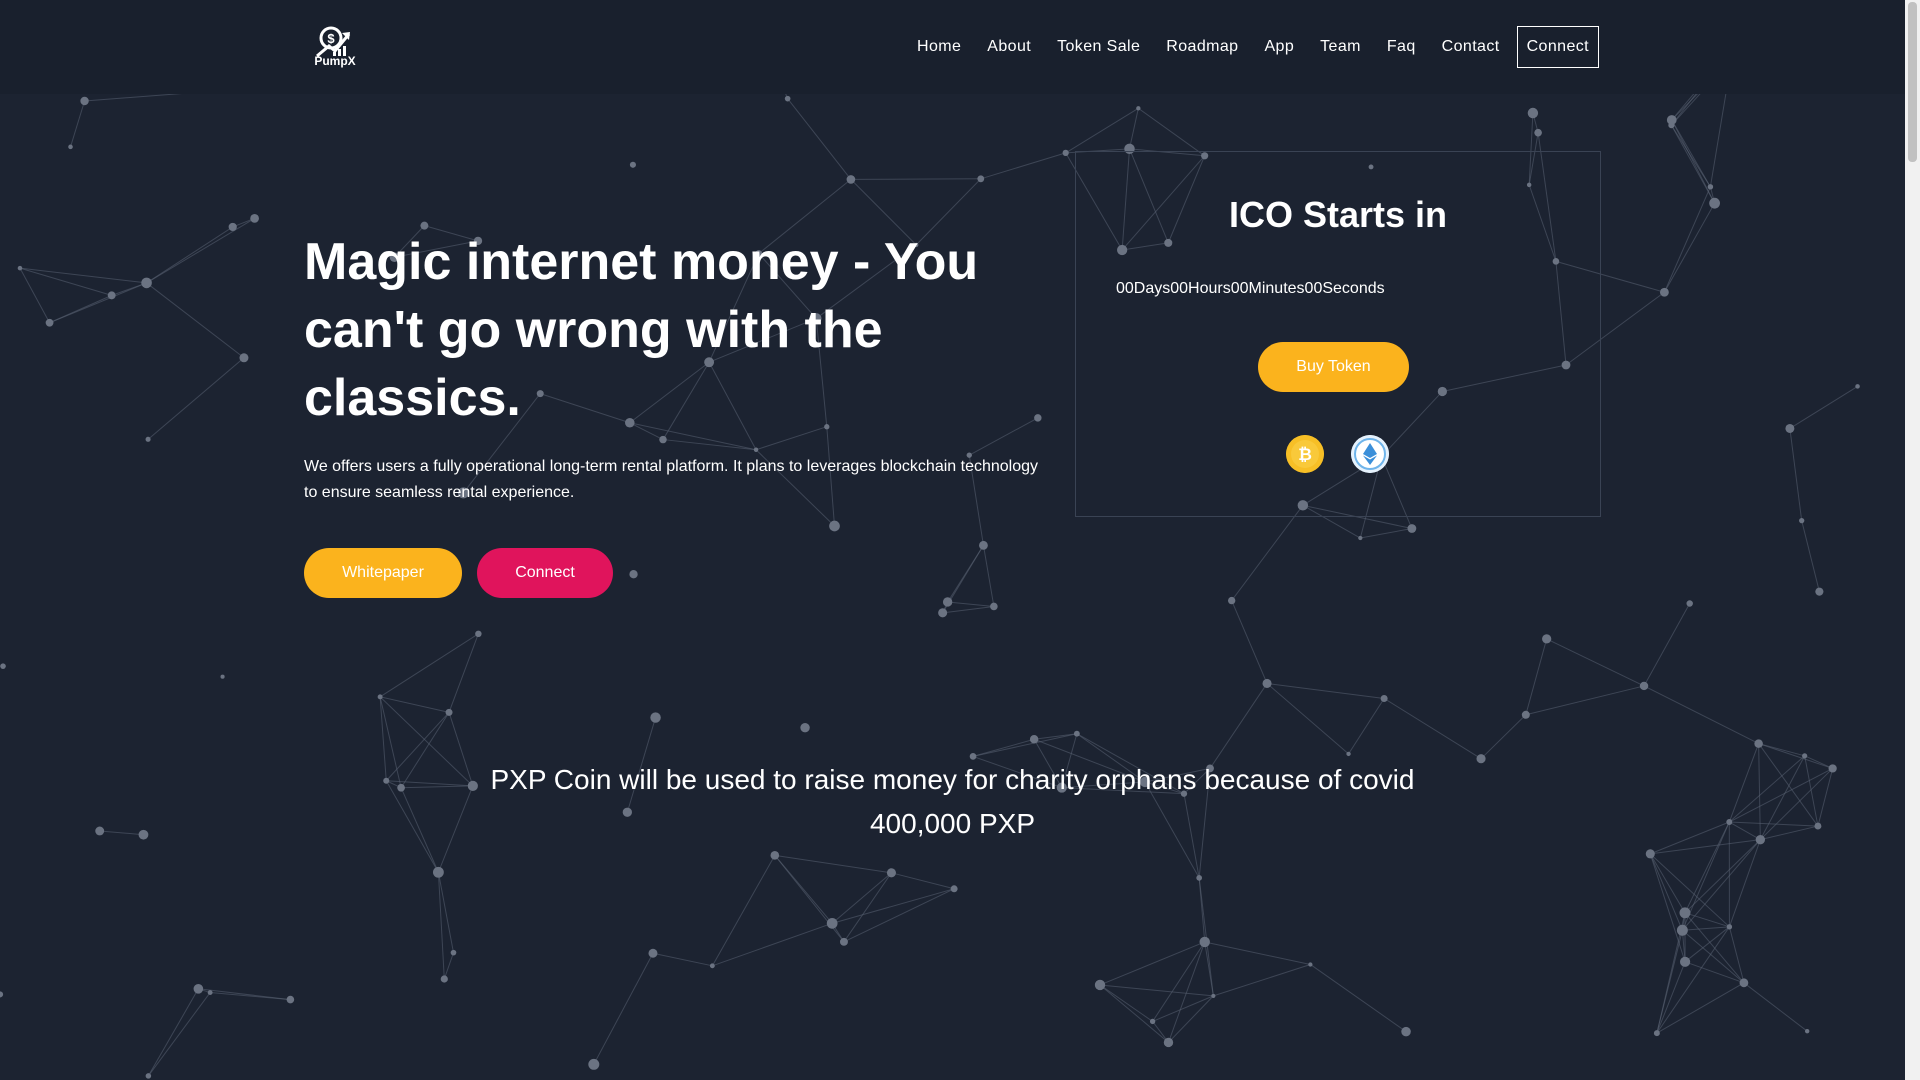  Describe the element at coordinates (335, 61) in the screenshot. I see `logo-text: PumpX` at that location.